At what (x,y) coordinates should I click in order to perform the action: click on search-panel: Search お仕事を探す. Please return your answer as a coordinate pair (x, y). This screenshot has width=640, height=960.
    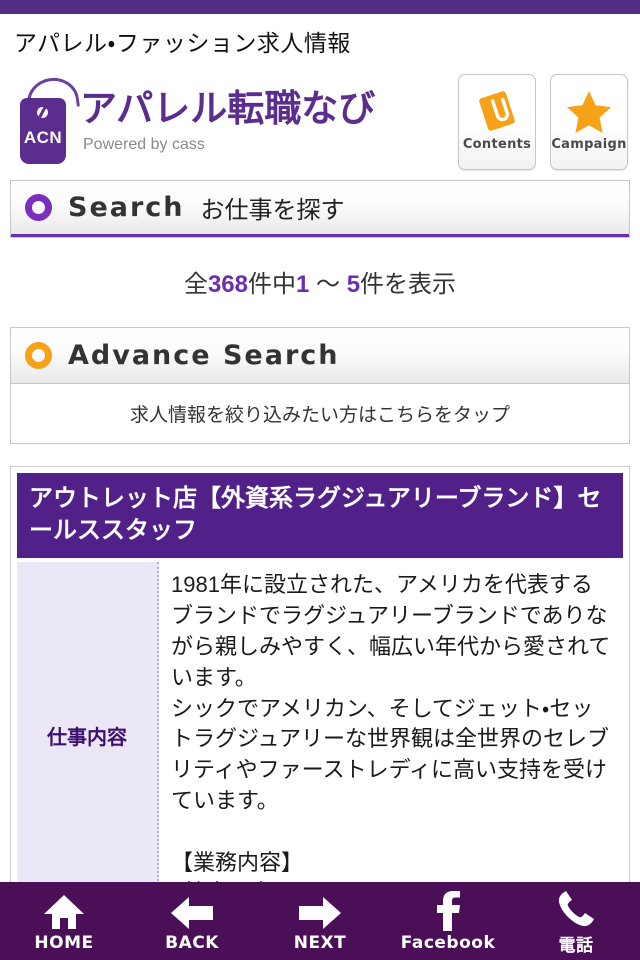
    Looking at the image, I should click on (320, 209).